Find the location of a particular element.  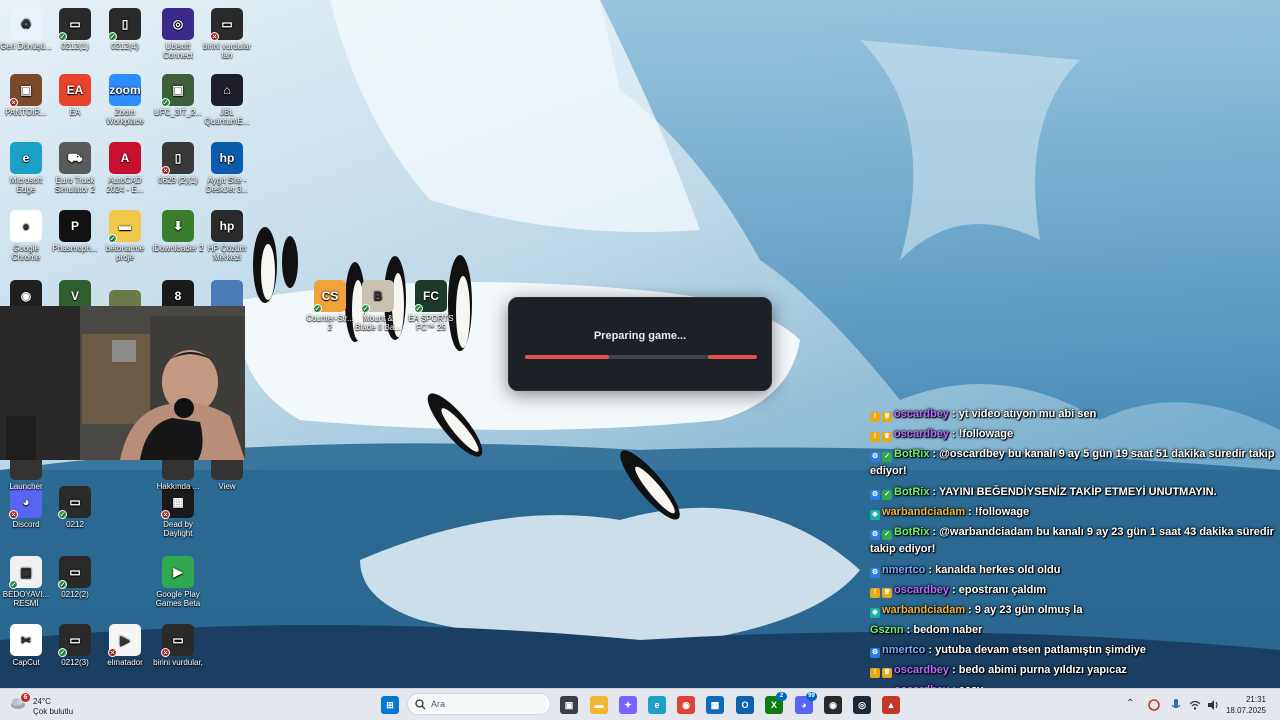

desktop-icon: ▬ ✓ betonarme proje is located at coordinates (125, 236).